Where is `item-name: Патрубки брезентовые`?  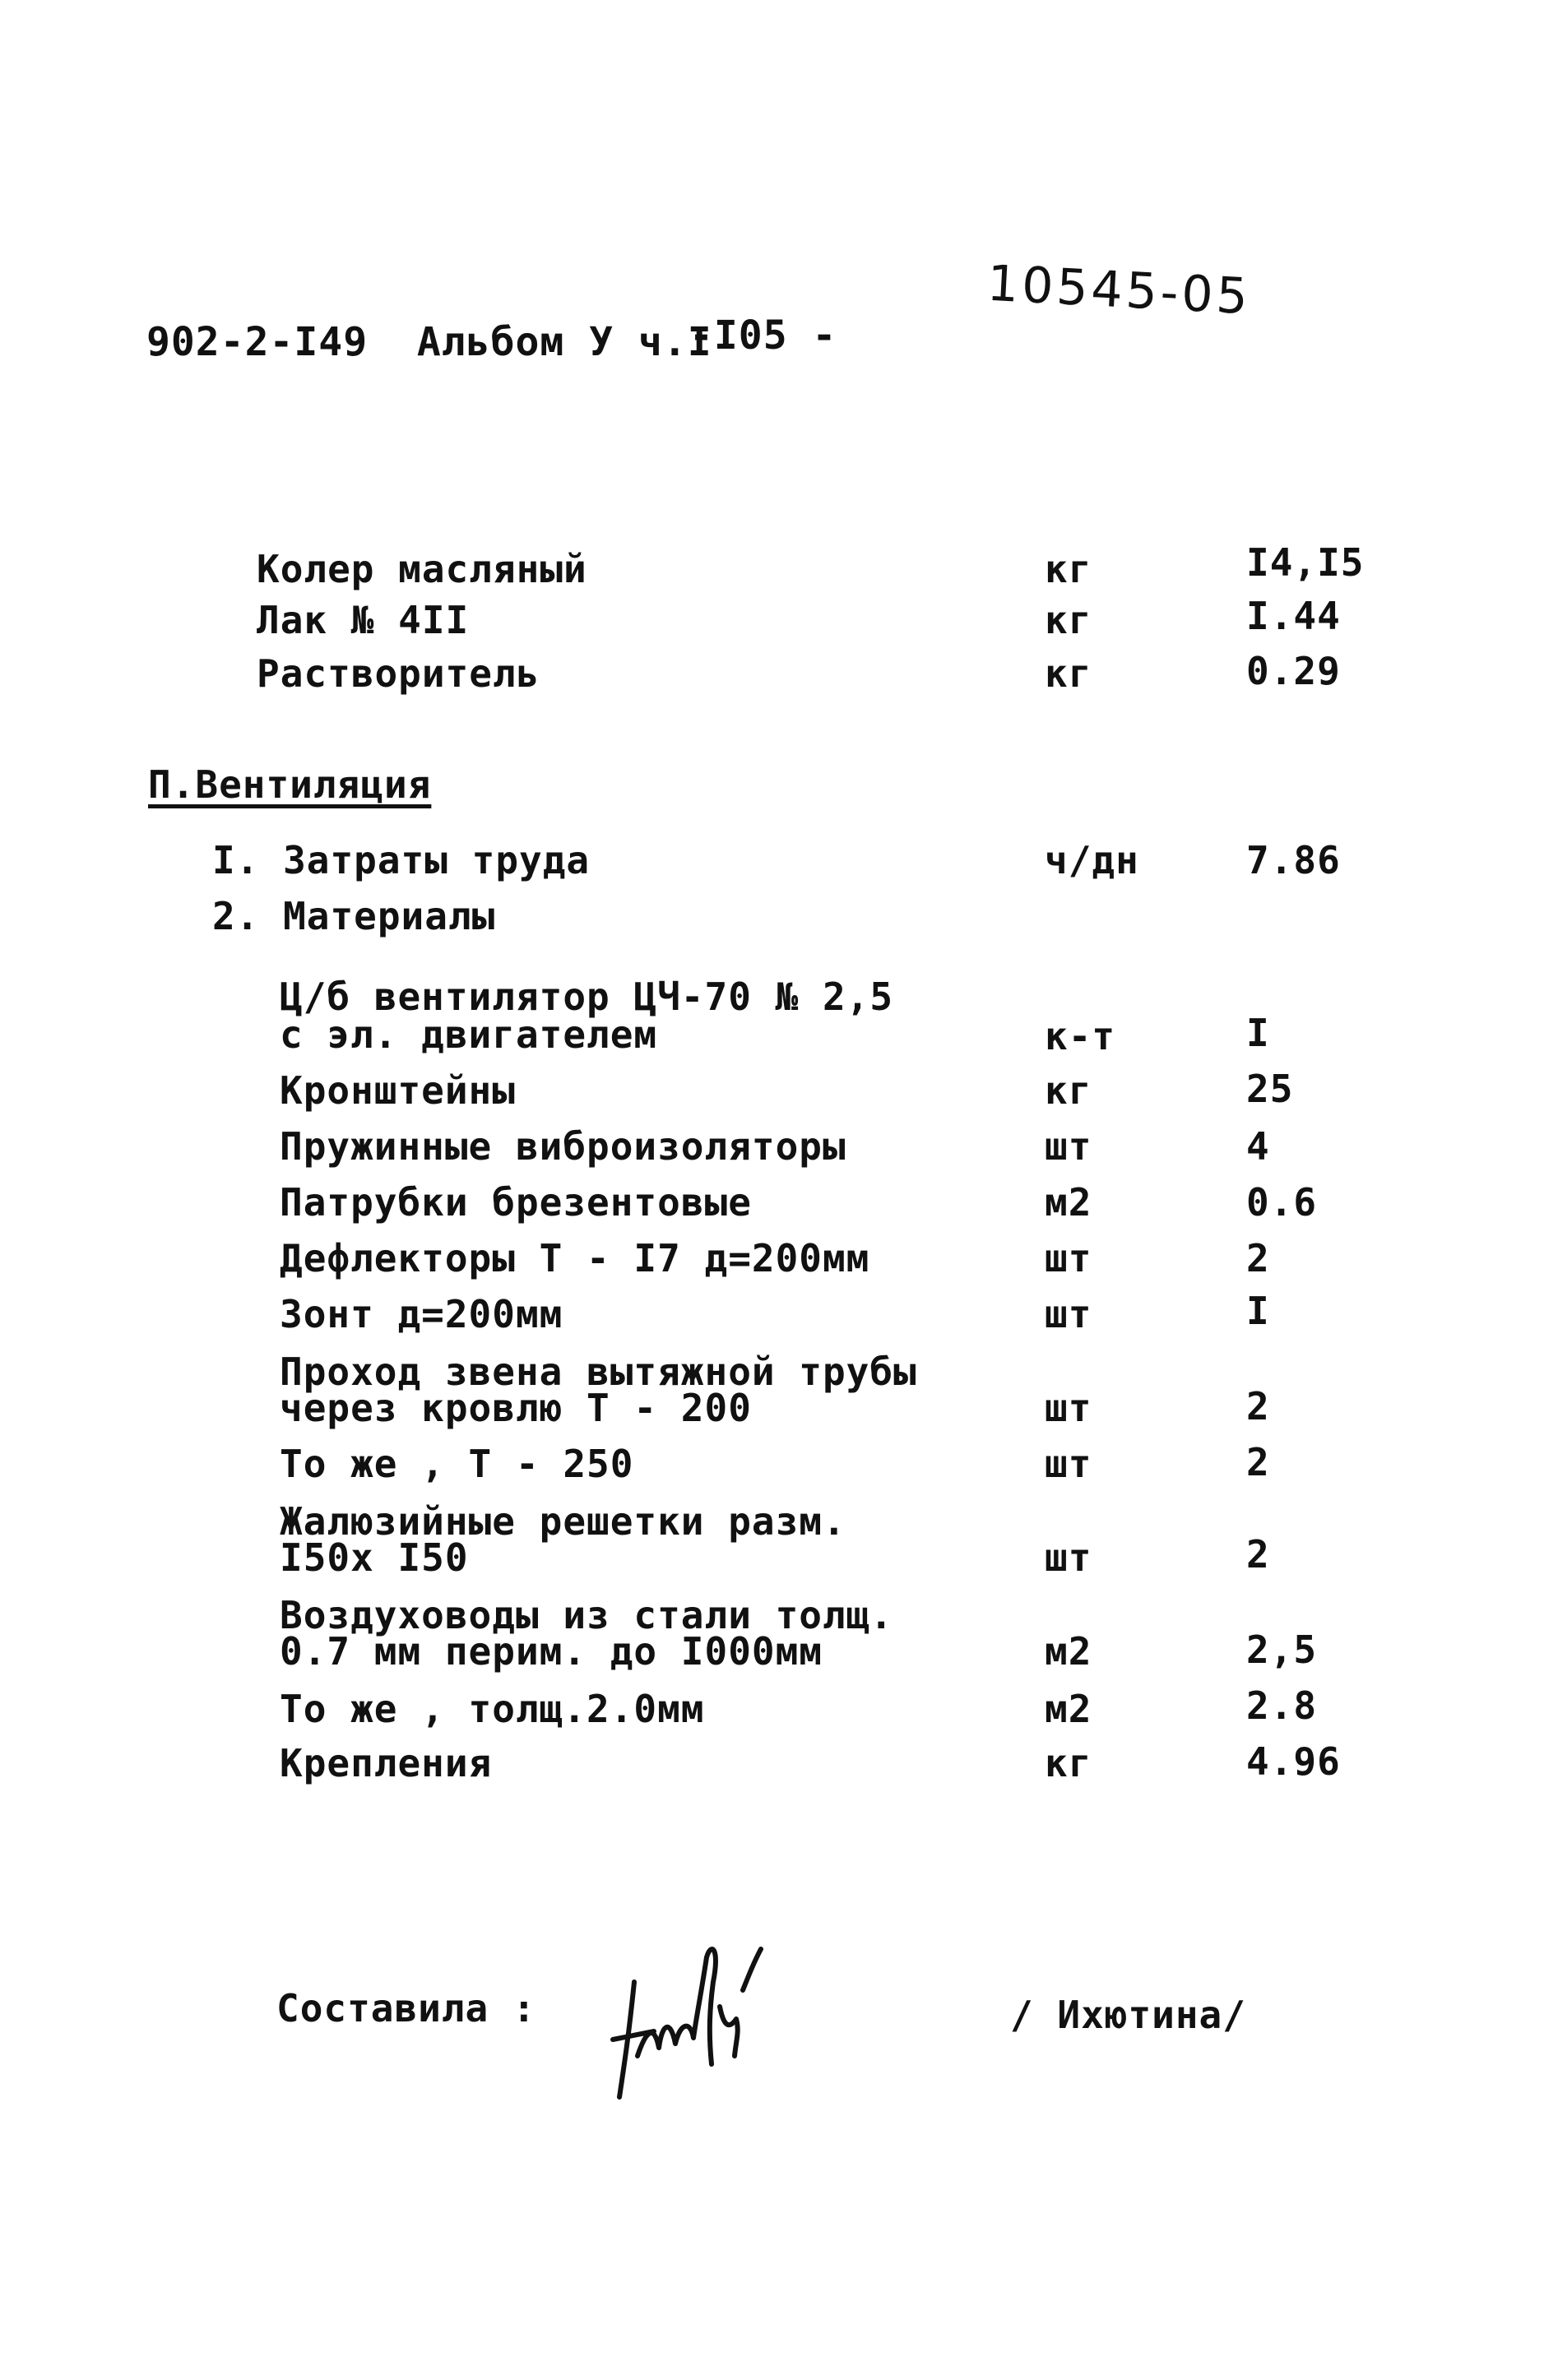 item-name: Патрубки брезентовые is located at coordinates (516, 1202).